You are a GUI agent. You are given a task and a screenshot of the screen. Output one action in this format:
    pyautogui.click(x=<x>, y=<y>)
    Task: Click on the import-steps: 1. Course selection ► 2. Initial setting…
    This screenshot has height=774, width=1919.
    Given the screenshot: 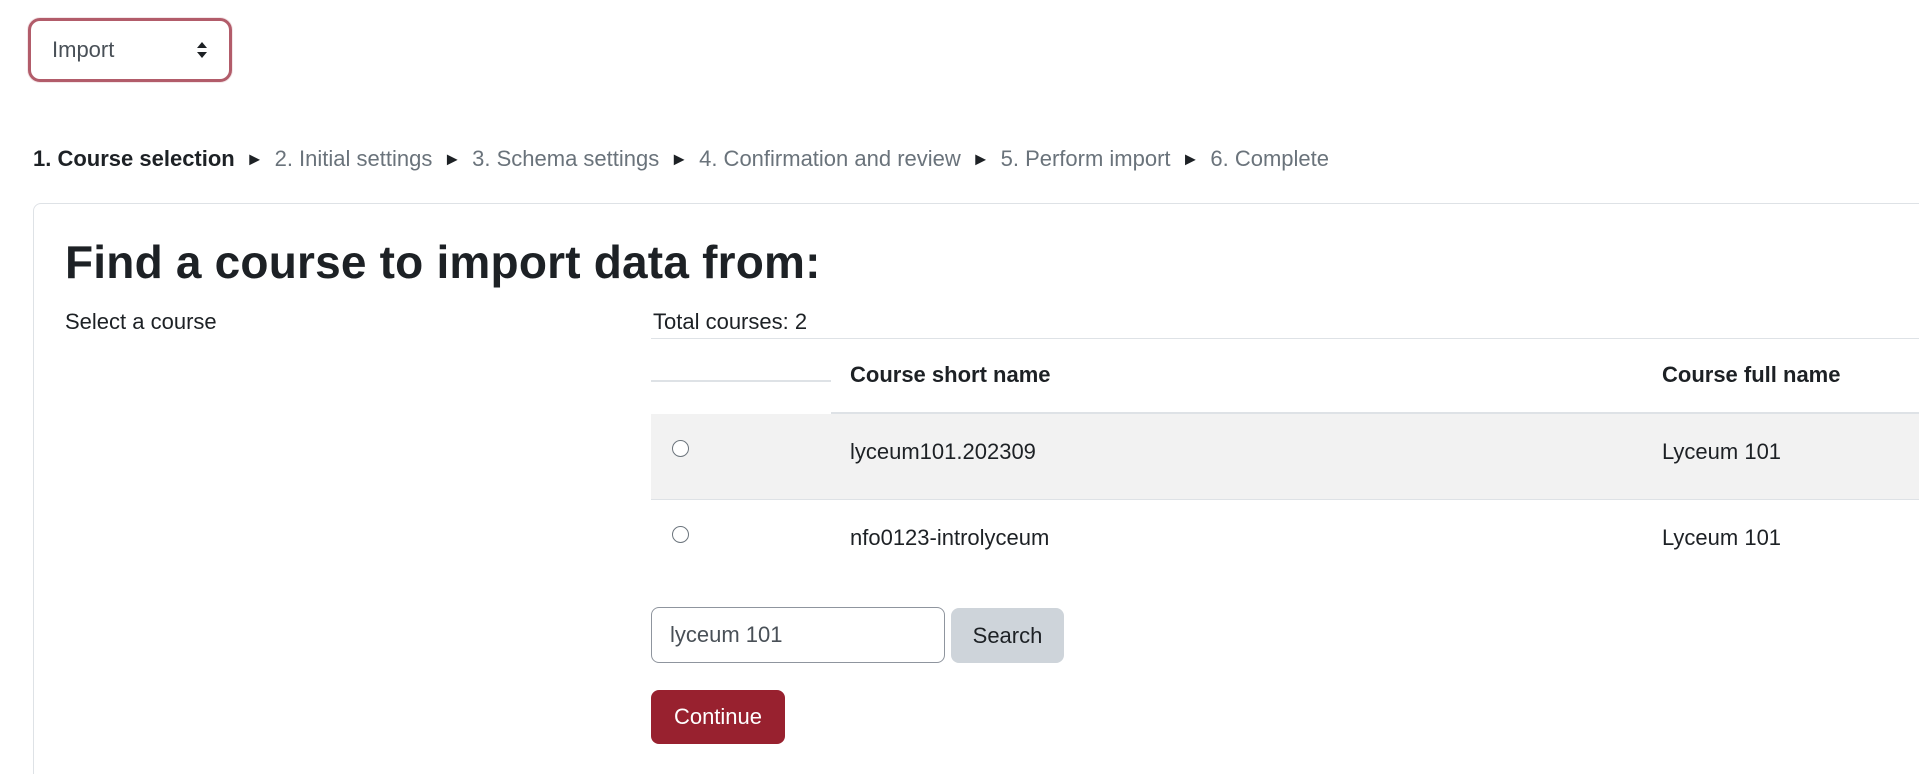 What is the action you would take?
    pyautogui.click(x=681, y=159)
    